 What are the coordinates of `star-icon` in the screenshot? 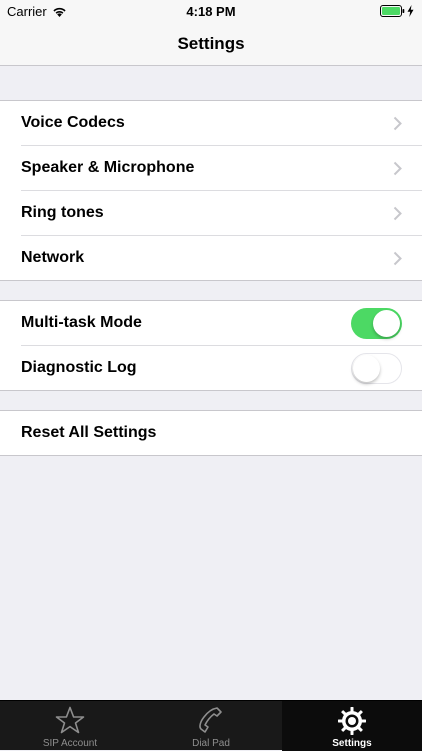 It's located at (70, 720).